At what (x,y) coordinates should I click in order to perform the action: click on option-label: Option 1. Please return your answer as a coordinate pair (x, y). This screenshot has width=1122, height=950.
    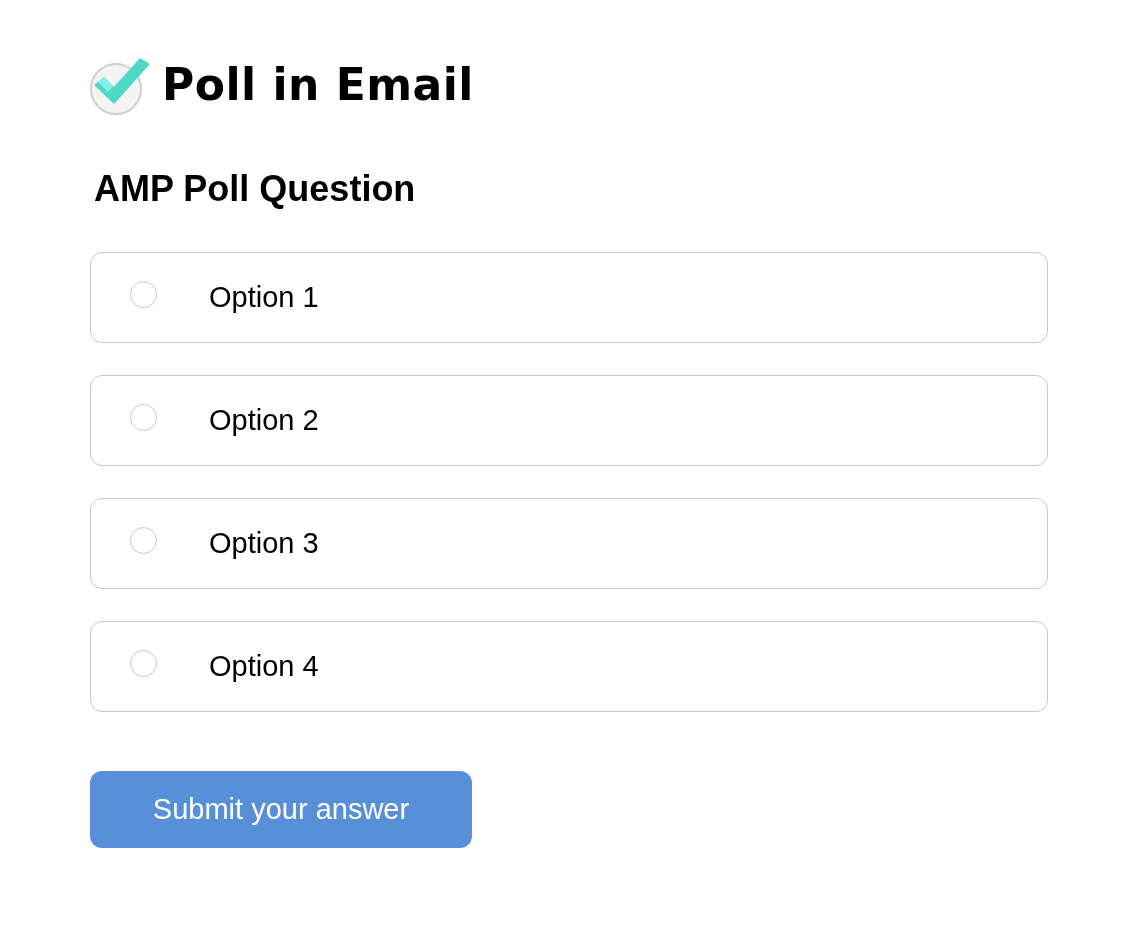
    Looking at the image, I should click on (264, 297).